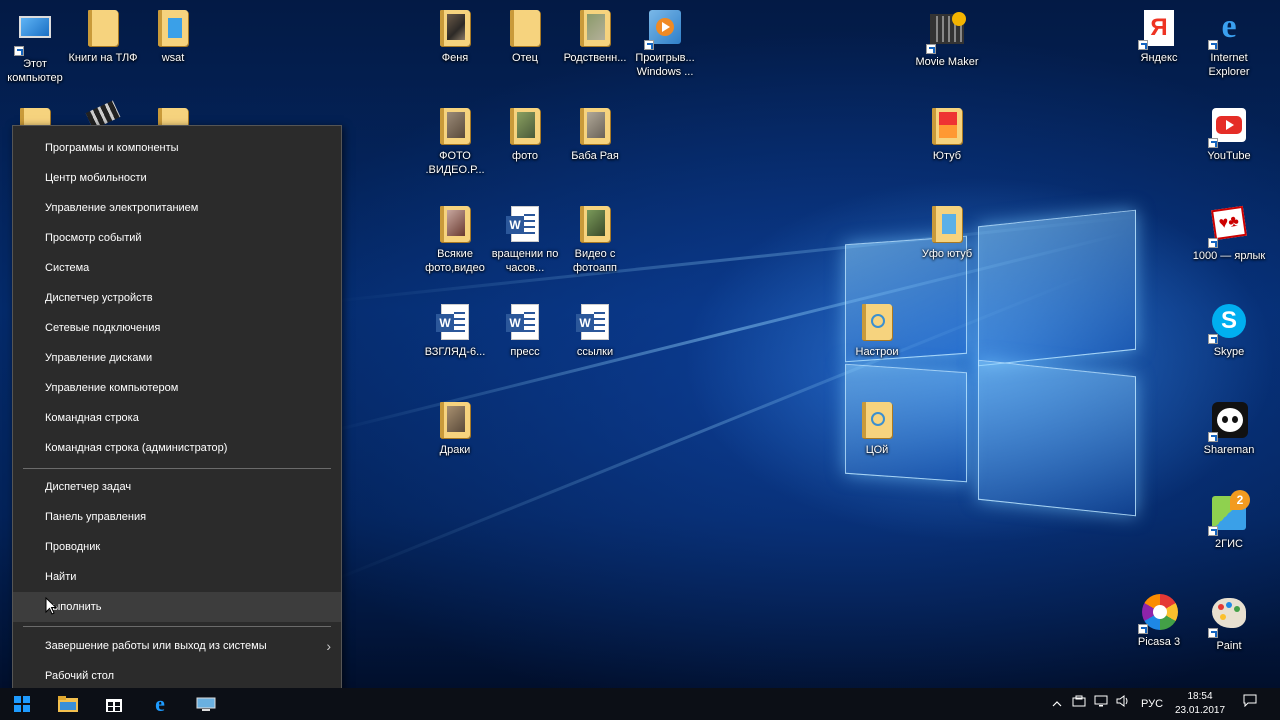 The image size is (1280, 720). What do you see at coordinates (177, 487) in the screenshot?
I see `menu-item-task-manager: Диспетчер задач` at bounding box center [177, 487].